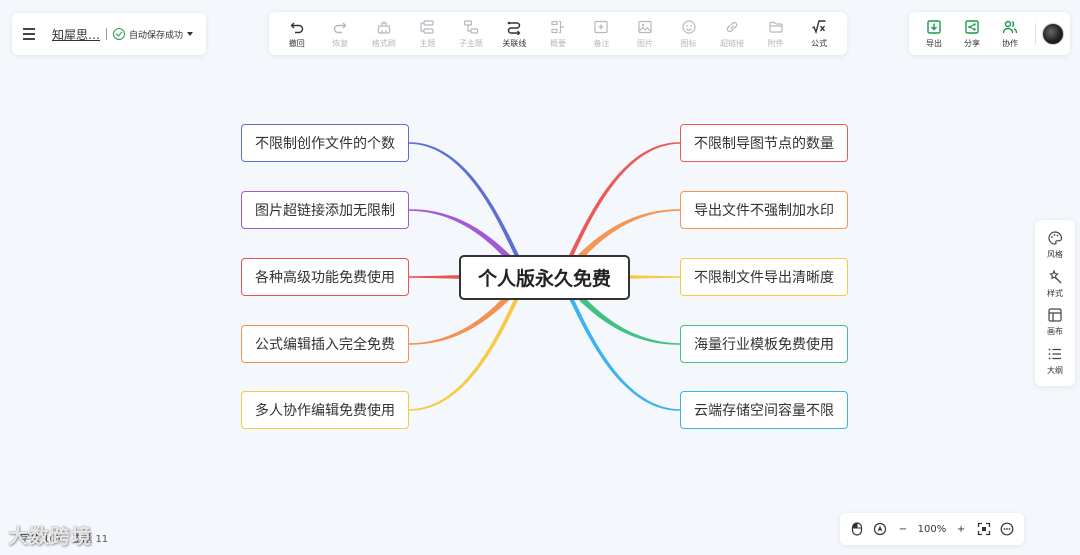 This screenshot has width=1080, height=555. Describe the element at coordinates (688, 26) in the screenshot. I see `emoji-icon` at that location.